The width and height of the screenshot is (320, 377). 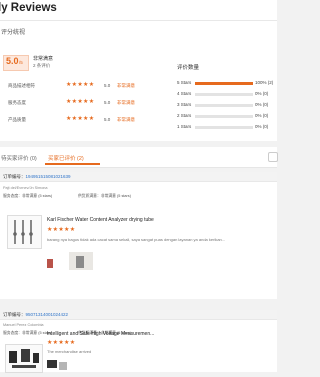 I want to click on order-number-link: 194951515081021639, so click(x=48, y=176).